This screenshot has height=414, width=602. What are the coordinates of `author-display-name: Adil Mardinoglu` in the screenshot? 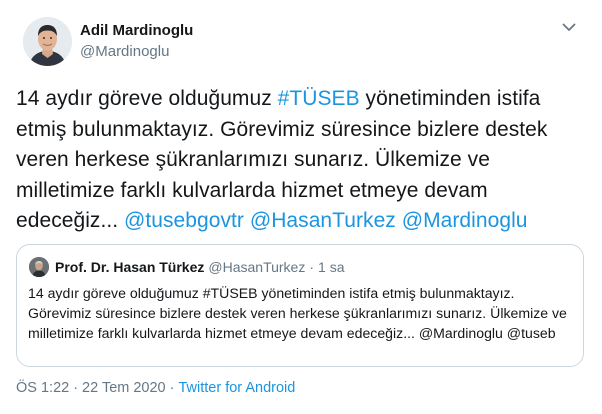 It's located at (136, 31).